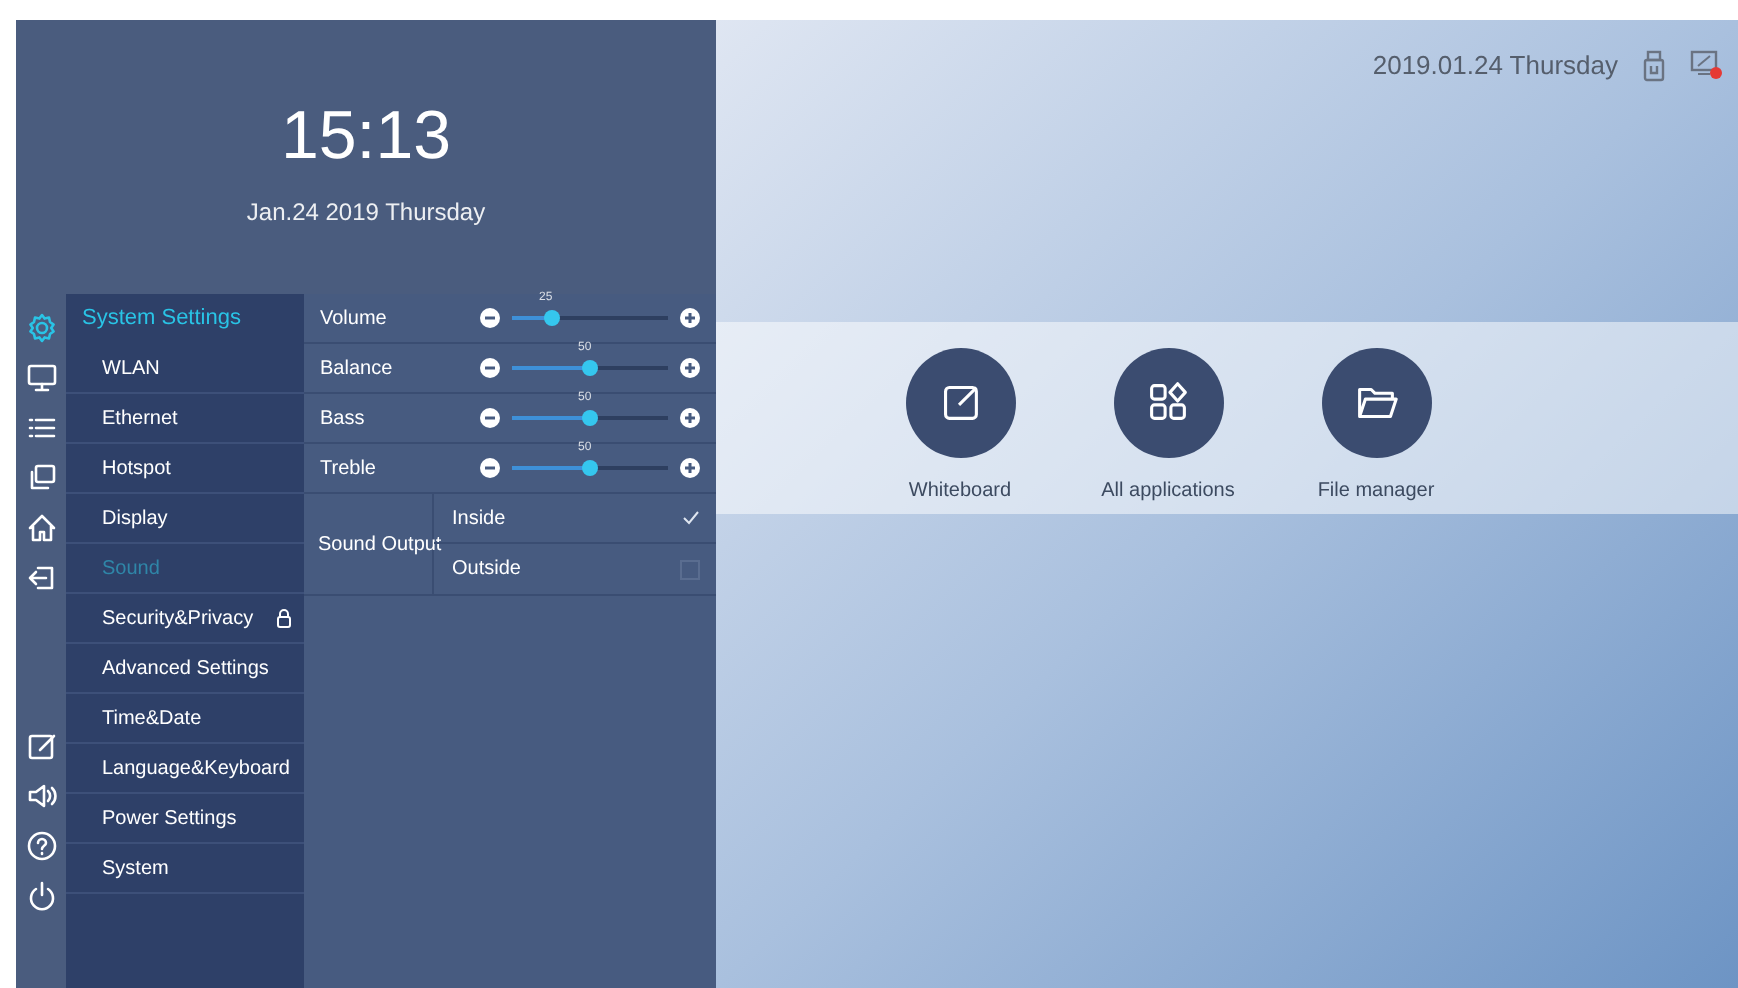 Image resolution: width=1738 pixels, height=988 pixels. What do you see at coordinates (41, 795) in the screenshot?
I see `speaker-icon` at bounding box center [41, 795].